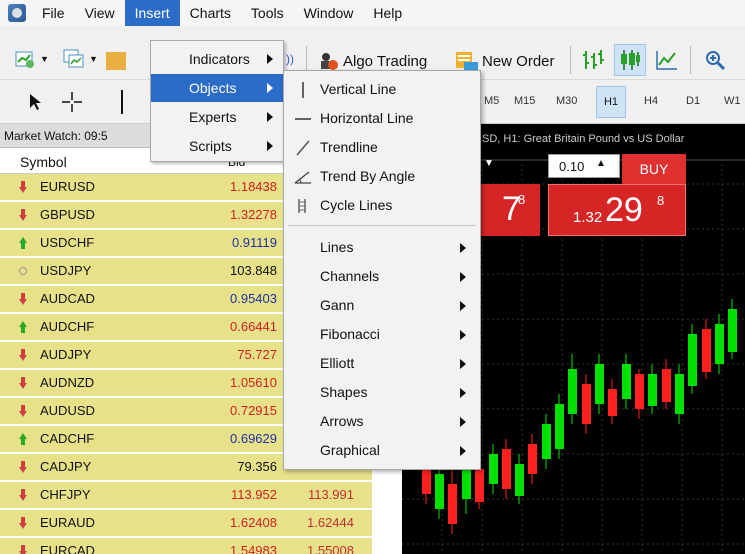 The image size is (745, 554). Describe the element at coordinates (186, 523) in the screenshot. I see `table-row: EURAUD 1.62408 1.62444` at that location.